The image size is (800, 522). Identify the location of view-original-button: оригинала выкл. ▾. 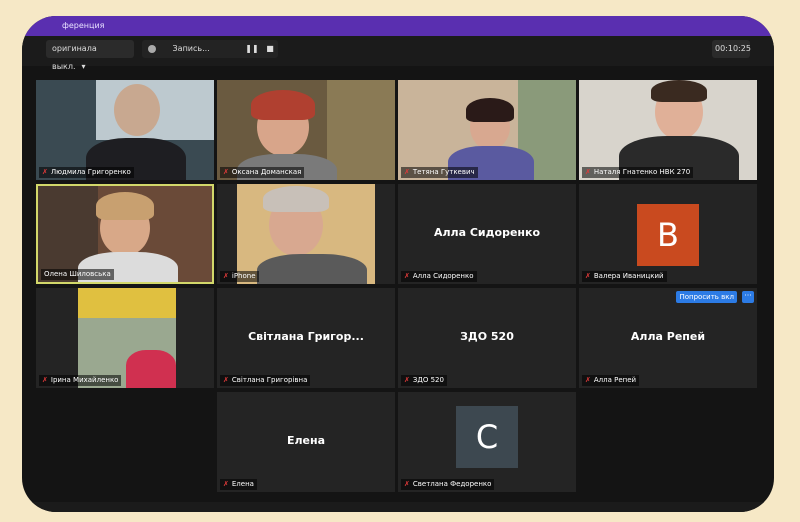
(90, 55).